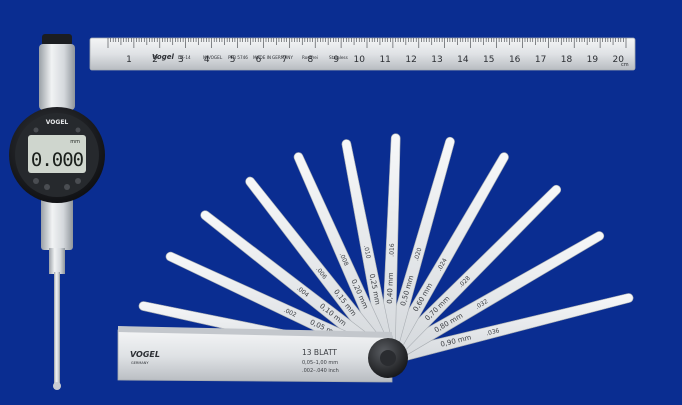 This screenshot has width=682, height=405. Describe the element at coordinates (625, 65) in the screenshot. I see `ruler-unit: cm` at that location.